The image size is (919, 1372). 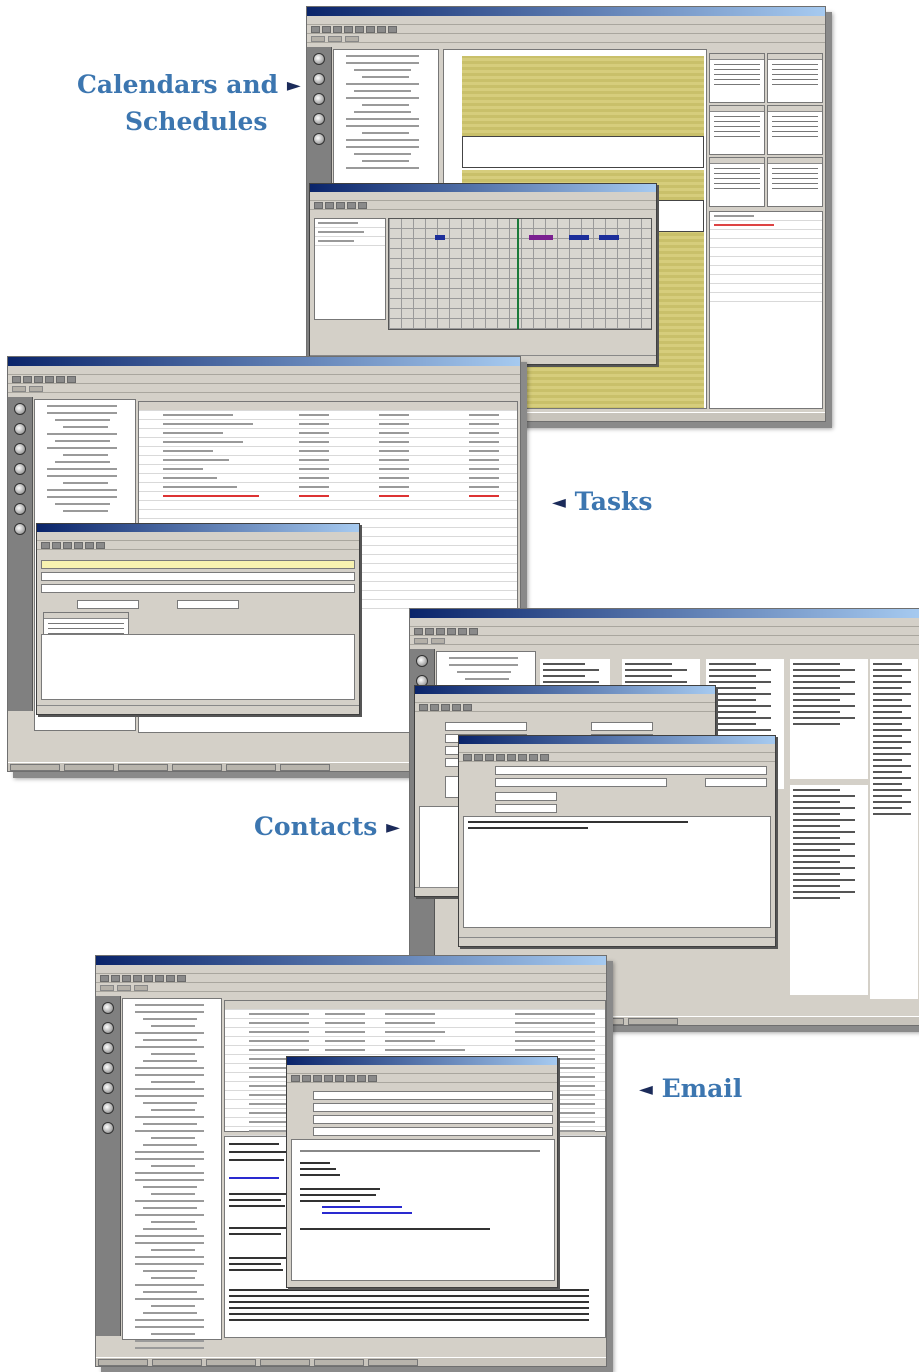 I want to click on calendars-label: Calendars and ►, so click(x=189, y=85).